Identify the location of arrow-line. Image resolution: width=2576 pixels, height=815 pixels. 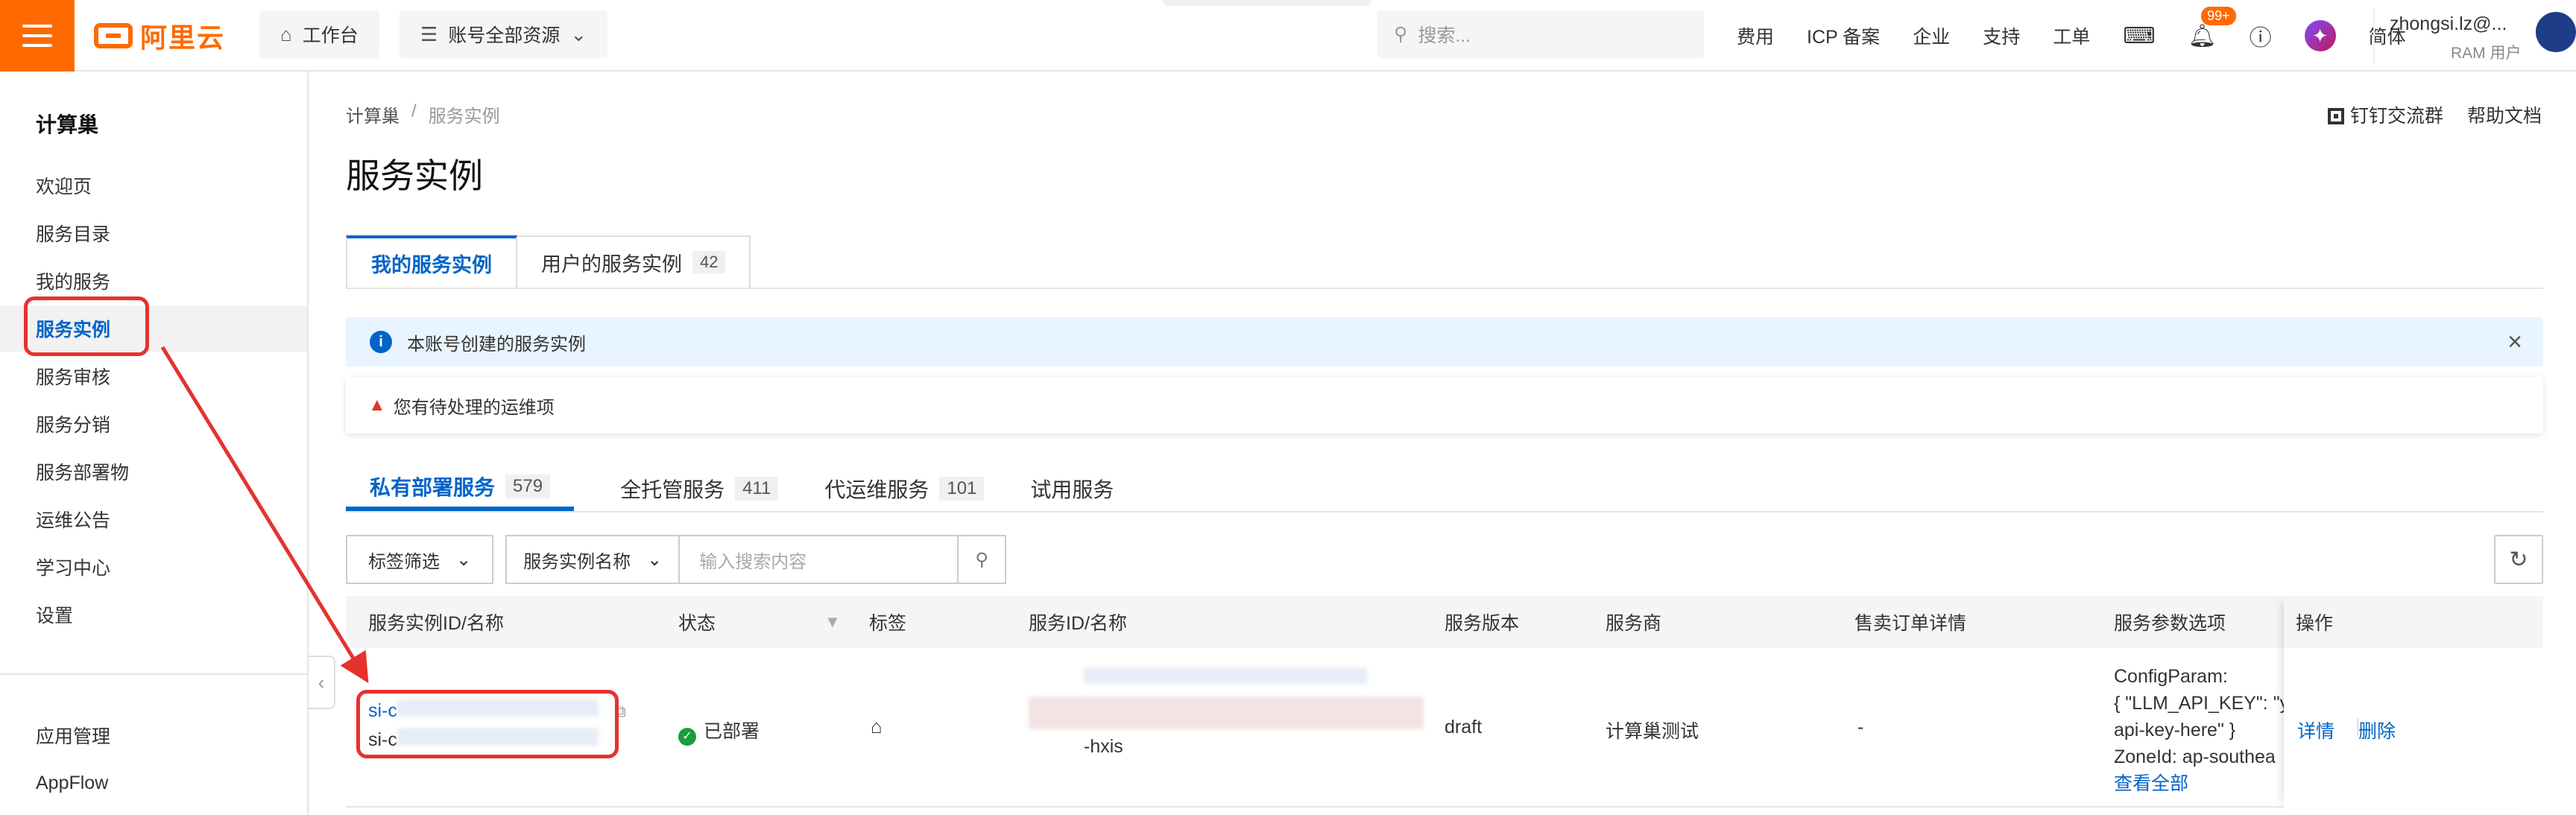
(264, 515).